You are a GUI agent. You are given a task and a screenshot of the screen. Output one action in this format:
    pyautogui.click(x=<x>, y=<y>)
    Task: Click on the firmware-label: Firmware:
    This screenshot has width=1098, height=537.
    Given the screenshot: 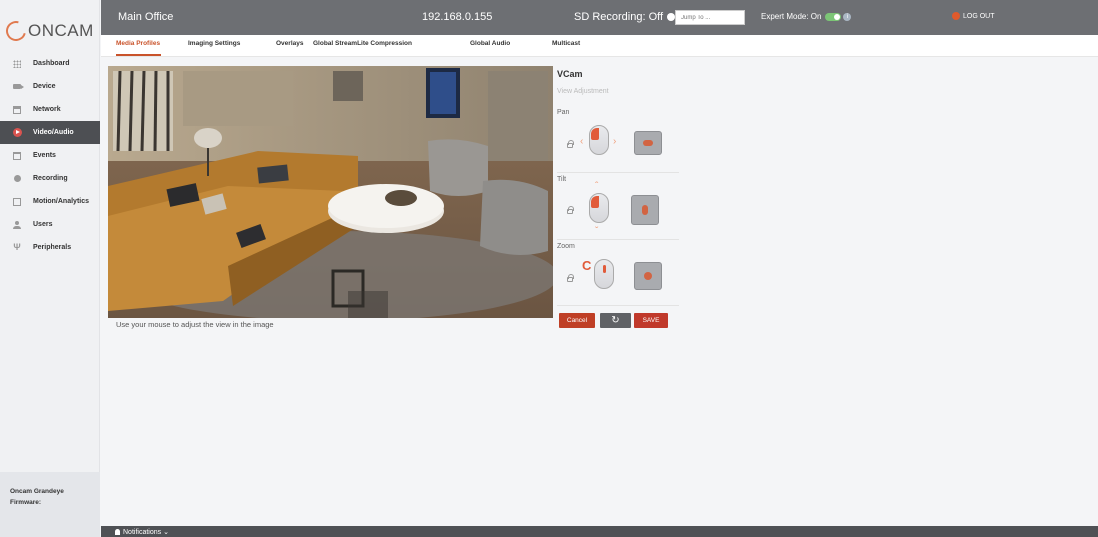 What is the action you would take?
    pyautogui.click(x=26, y=502)
    